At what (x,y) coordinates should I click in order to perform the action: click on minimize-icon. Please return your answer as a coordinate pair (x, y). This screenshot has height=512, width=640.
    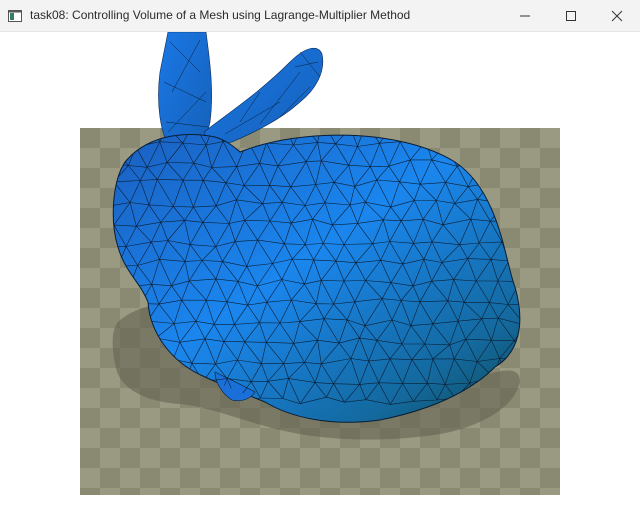
    Looking at the image, I should click on (525, 16).